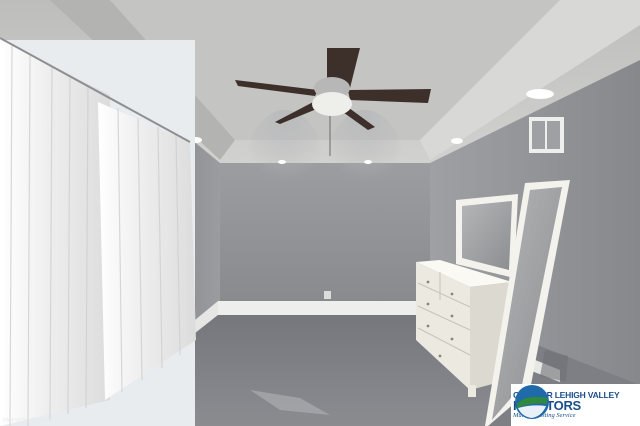 The image size is (640, 426). Describe the element at coordinates (317, 308) in the screenshot. I see `baseboard` at that location.